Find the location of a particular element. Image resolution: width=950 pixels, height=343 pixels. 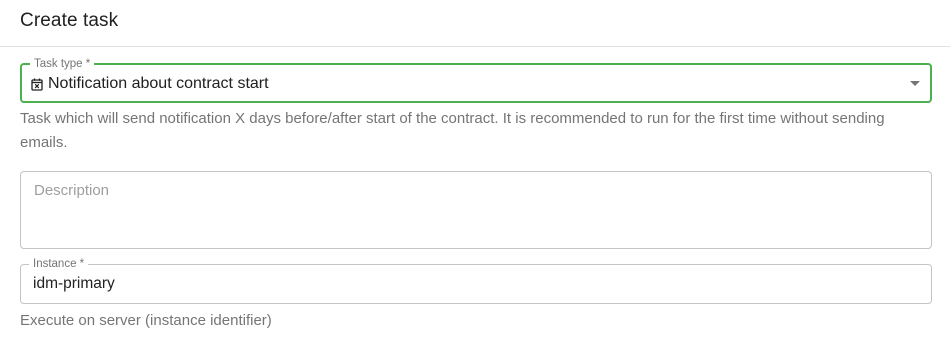

task-type-selected: Notification about contract start is located at coordinates (150, 84).